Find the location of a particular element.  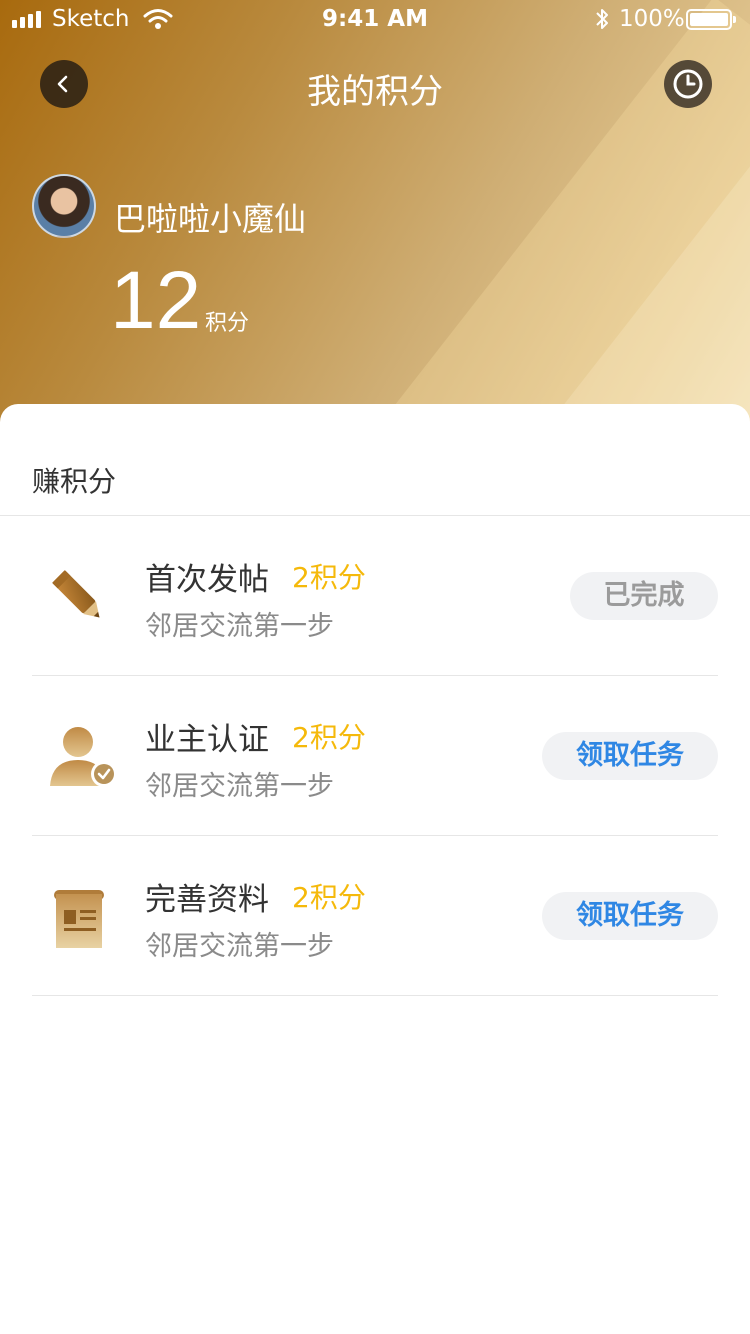

document-scroll-icon is located at coordinates (79, 917).